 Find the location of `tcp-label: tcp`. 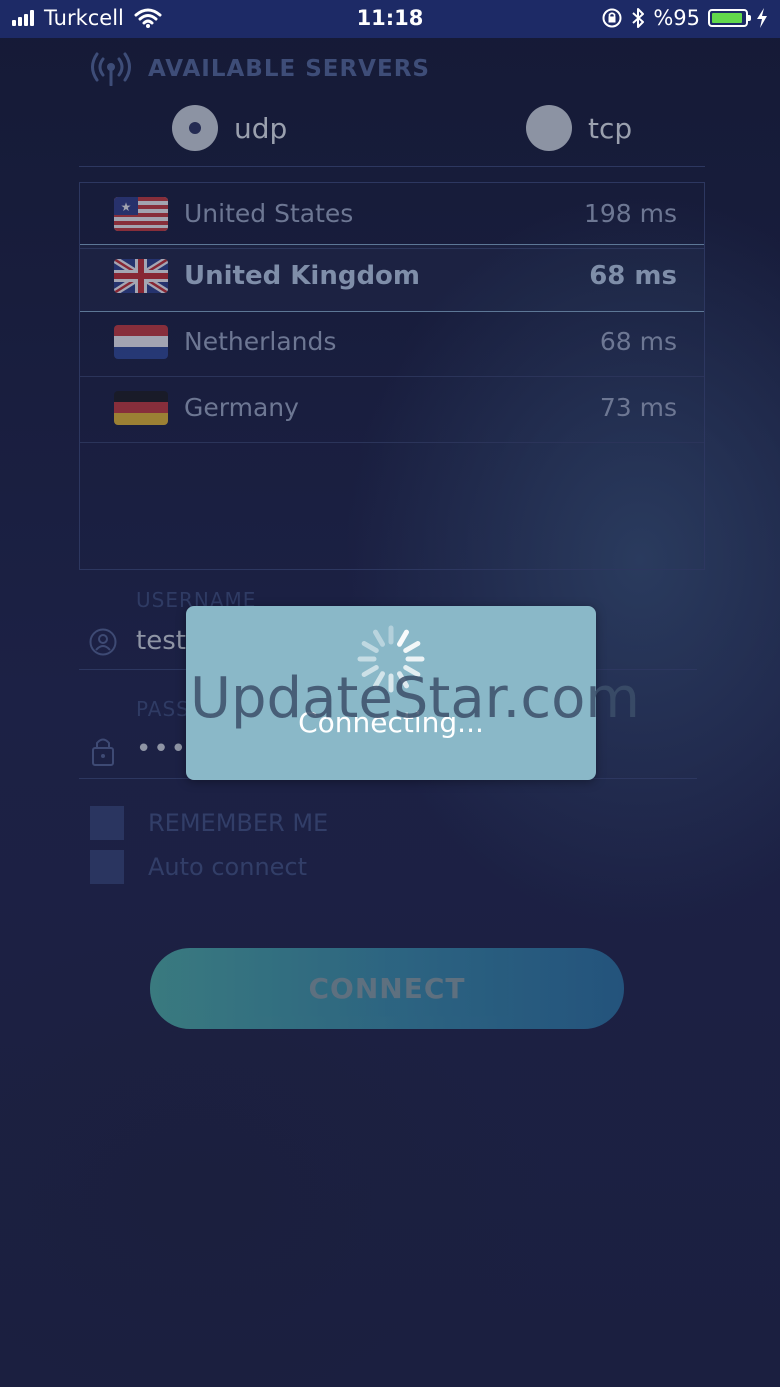

tcp-label: tcp is located at coordinates (610, 128).